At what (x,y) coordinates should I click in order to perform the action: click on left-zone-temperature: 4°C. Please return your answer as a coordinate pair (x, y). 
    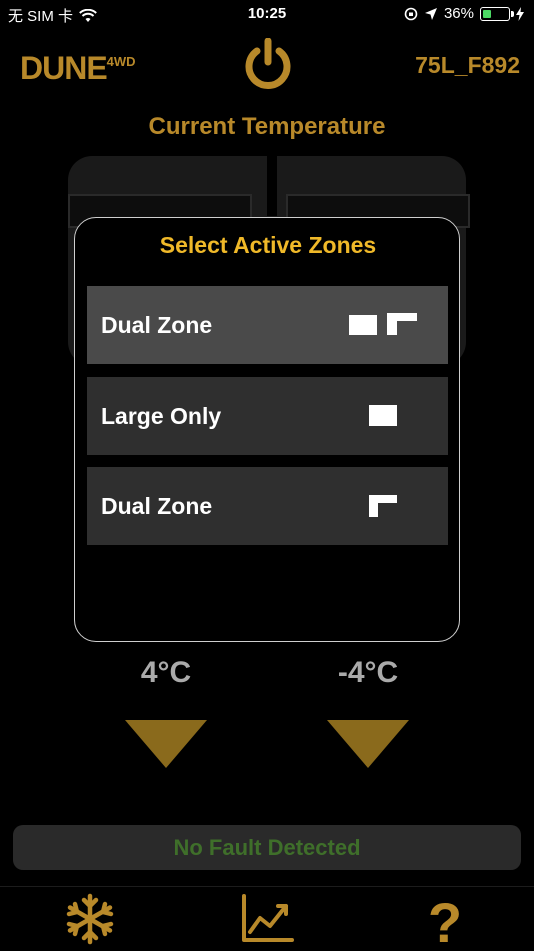
    Looking at the image, I should click on (166, 672).